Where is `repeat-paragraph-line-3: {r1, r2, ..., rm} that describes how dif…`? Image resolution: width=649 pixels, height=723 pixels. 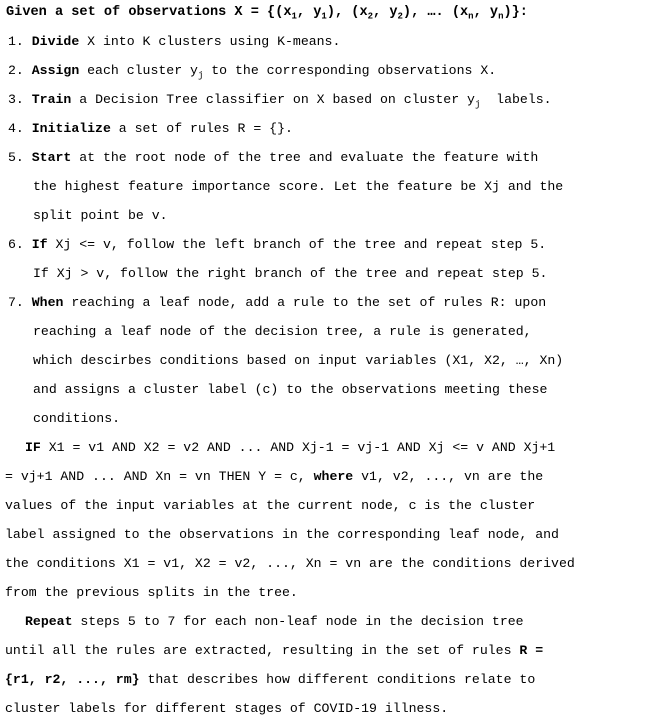 repeat-paragraph-line-3: {r1, r2, ..., rm} that describes how dif… is located at coordinates (270, 679).